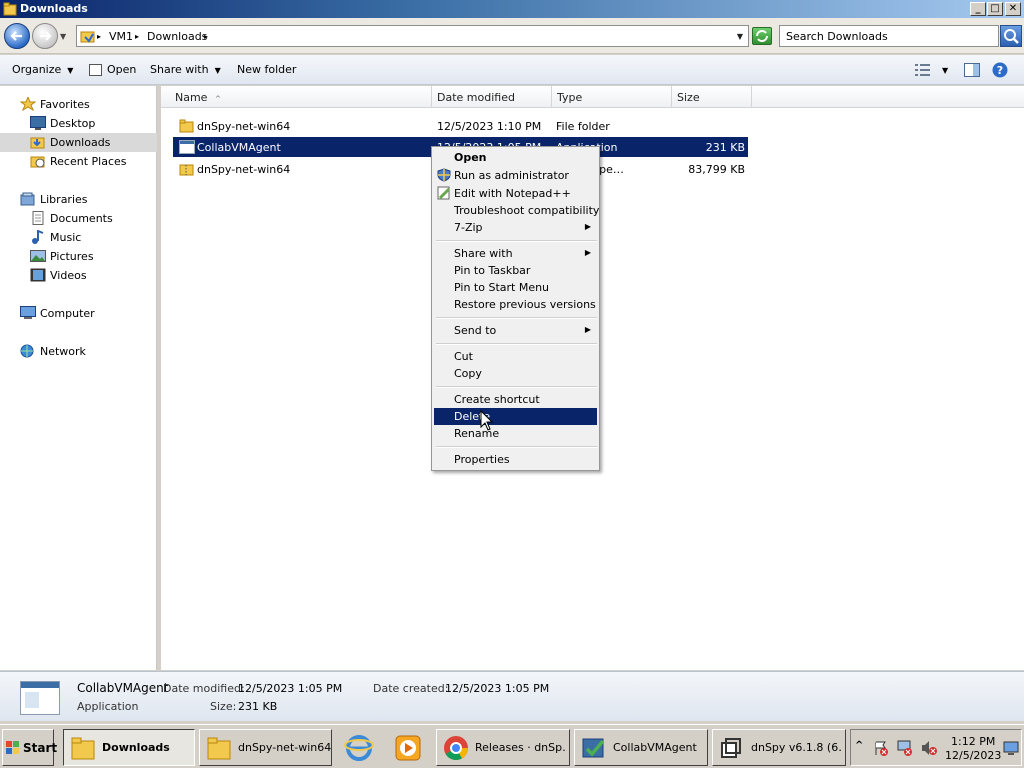  Describe the element at coordinates (492, 97) in the screenshot. I see `column-header-date: Date modified` at that location.